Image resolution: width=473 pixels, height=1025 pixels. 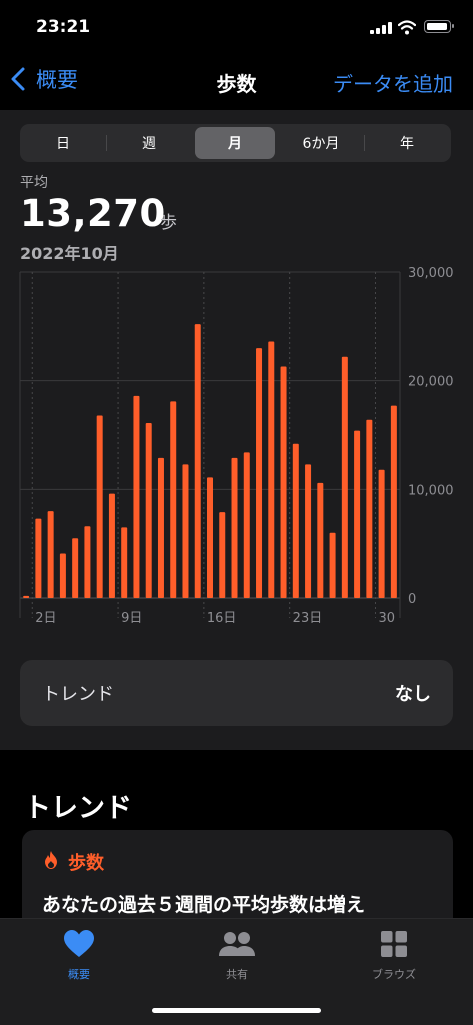 I want to click on tab-sharing: 共有, so click(x=237, y=955).